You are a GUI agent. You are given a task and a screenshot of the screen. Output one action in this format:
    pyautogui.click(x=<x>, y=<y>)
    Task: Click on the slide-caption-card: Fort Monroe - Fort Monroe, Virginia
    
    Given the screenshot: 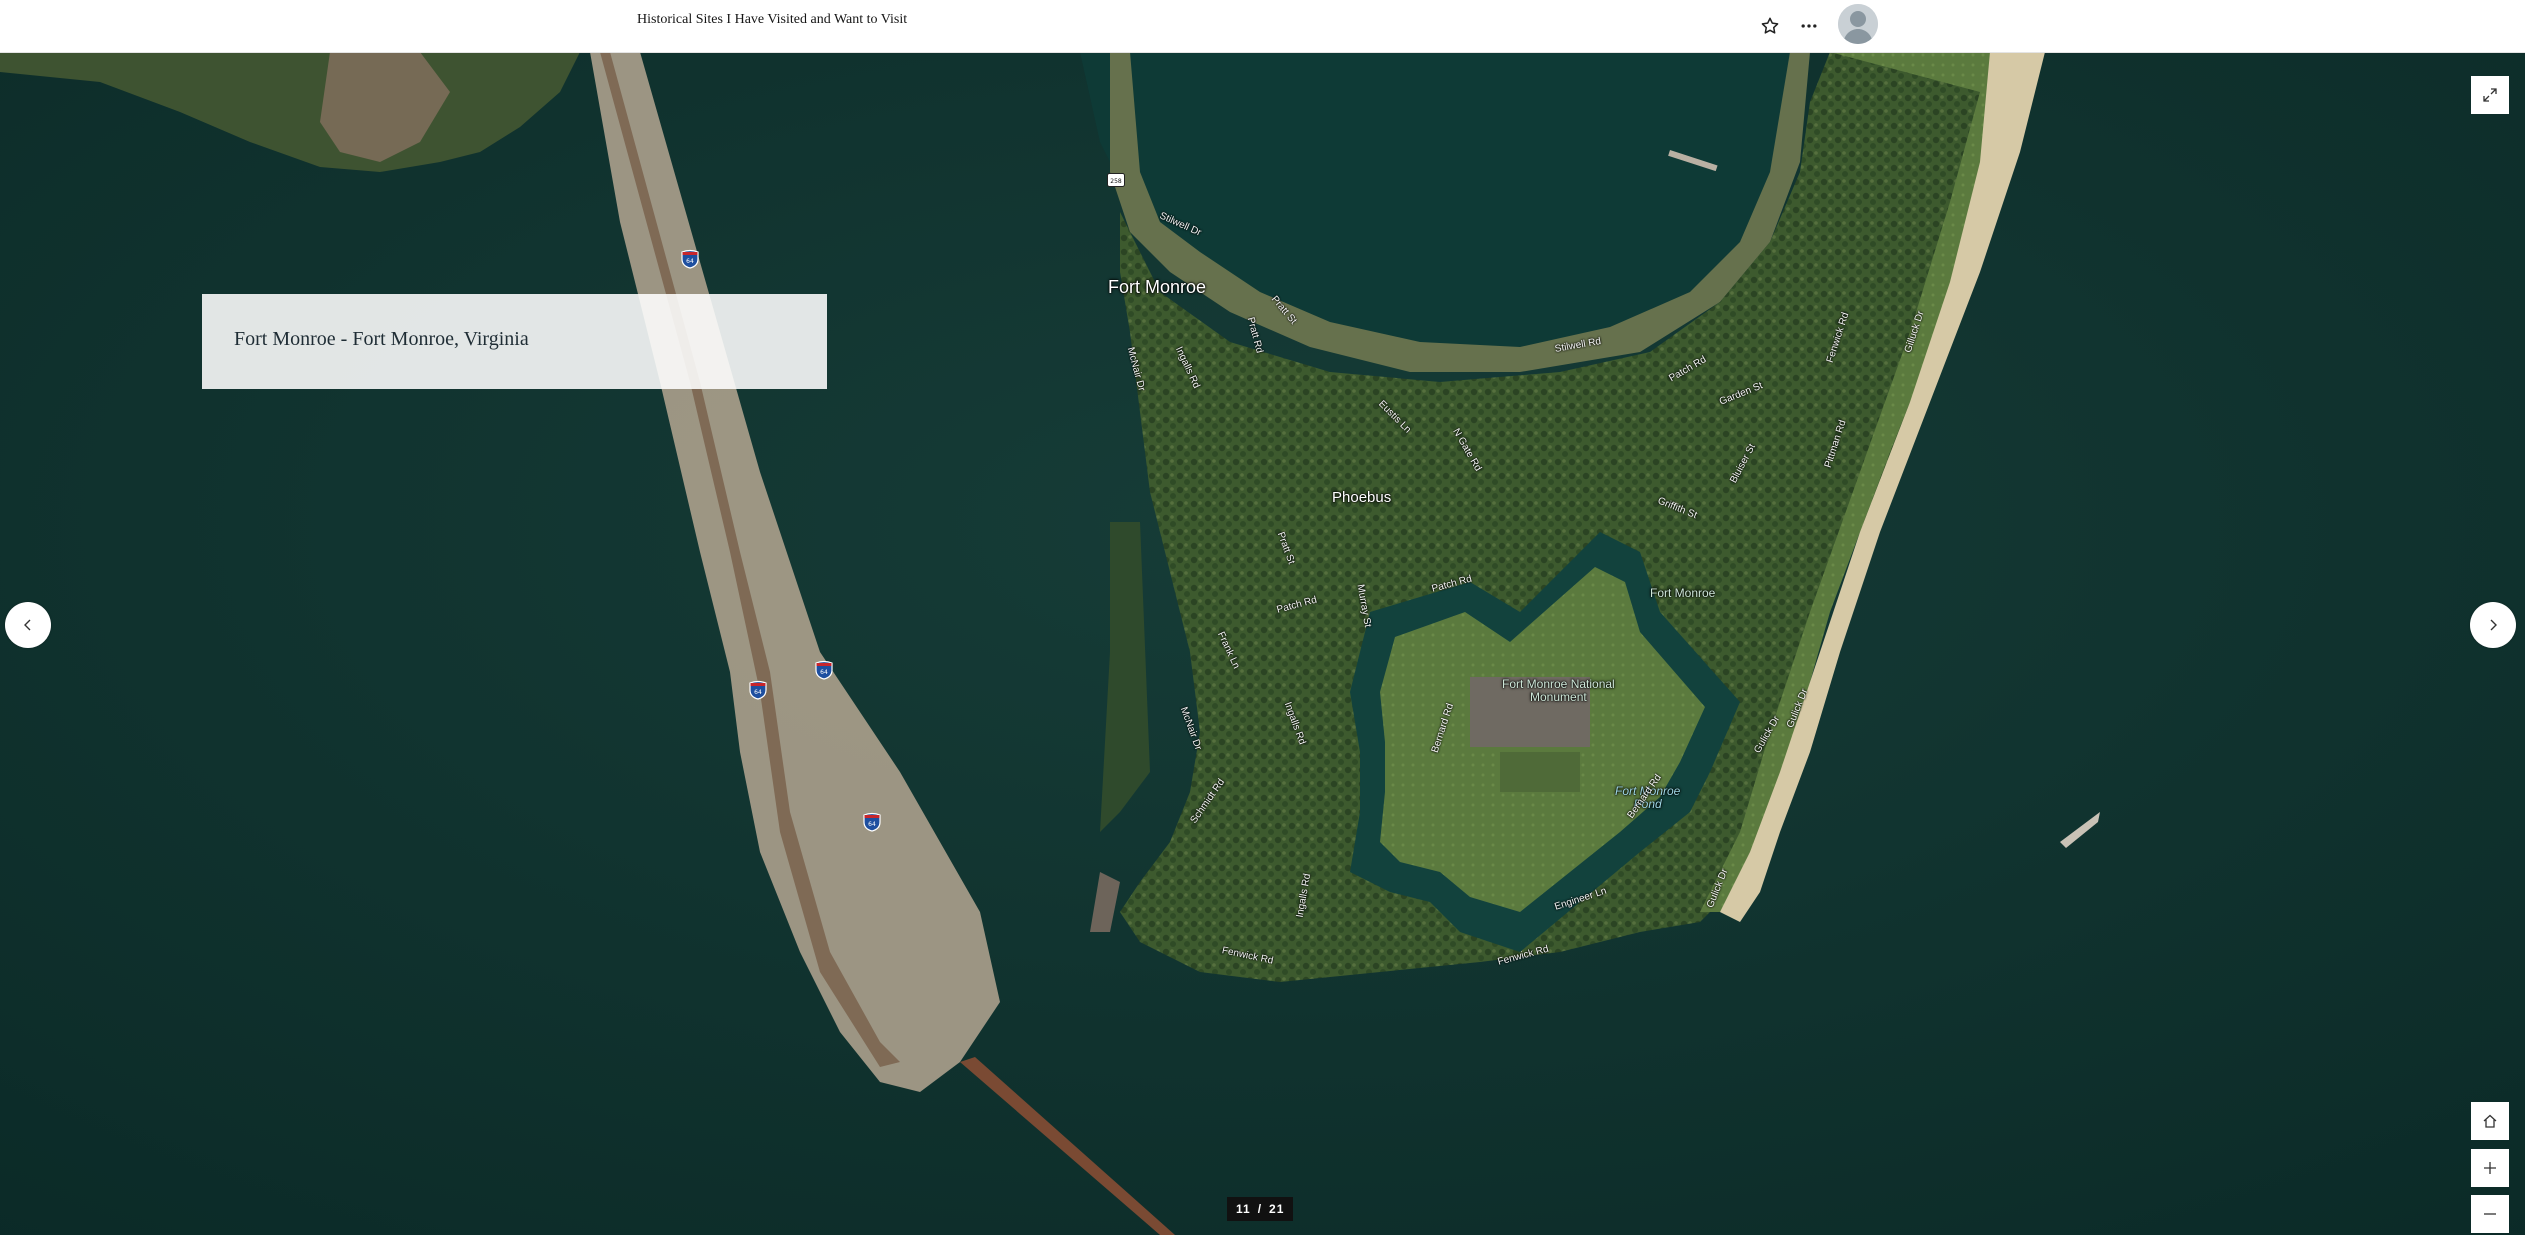 What is the action you would take?
    pyautogui.click(x=514, y=341)
    